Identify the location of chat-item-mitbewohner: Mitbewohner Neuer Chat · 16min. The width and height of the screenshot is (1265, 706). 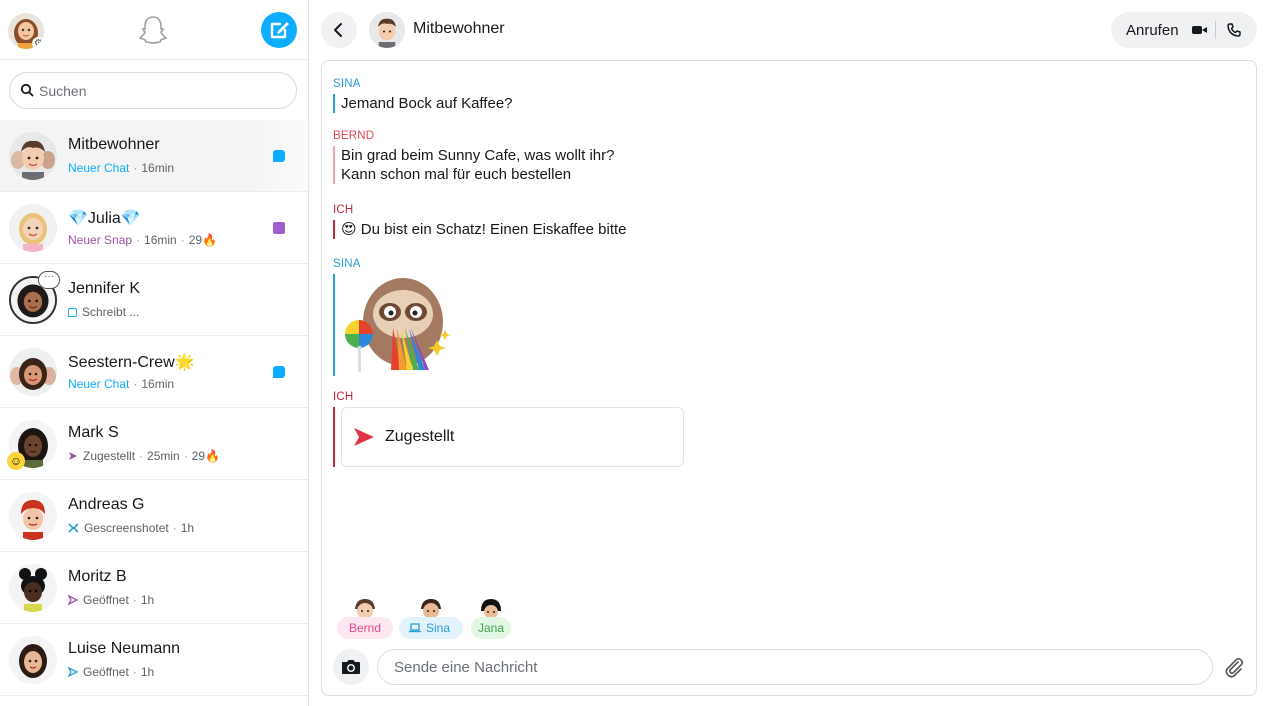
(154, 156).